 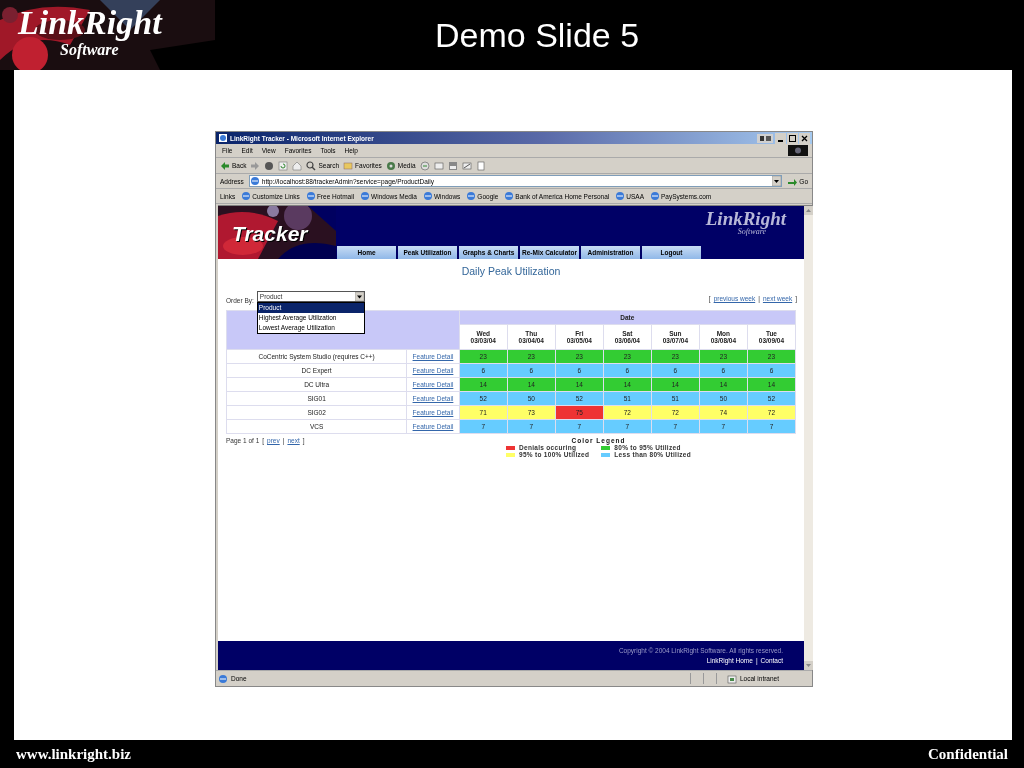 I want to click on media-icon, so click(x=390, y=165).